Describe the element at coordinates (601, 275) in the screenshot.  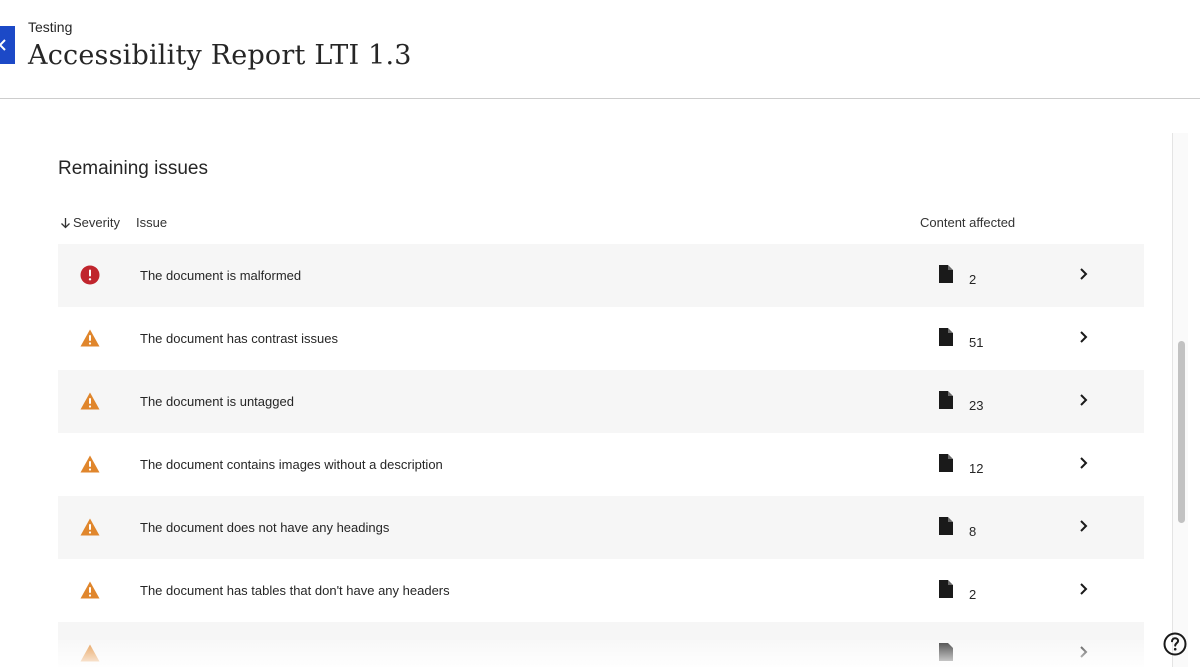
I see `issue-row: The document is malformed 2` at that location.